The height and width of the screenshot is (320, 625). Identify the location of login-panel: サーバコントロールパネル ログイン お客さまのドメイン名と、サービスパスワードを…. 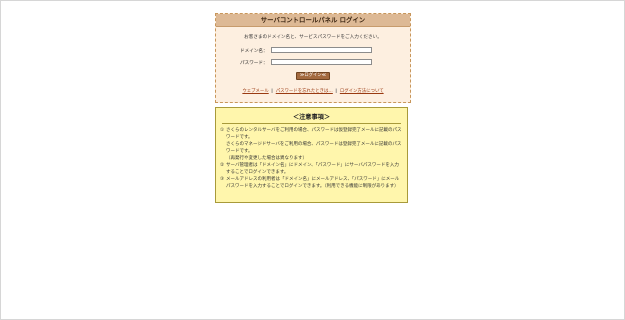
(313, 58).